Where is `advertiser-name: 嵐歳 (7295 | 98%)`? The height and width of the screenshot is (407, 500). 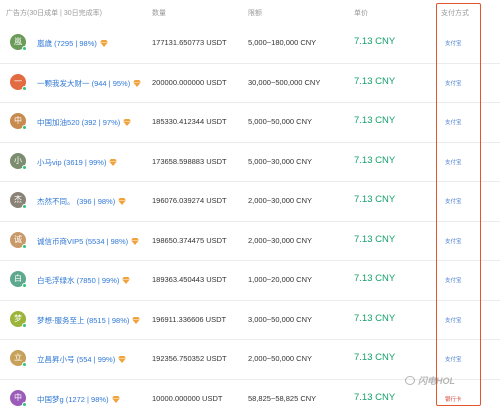
advertiser-name: 嵐歳 (7295 | 98%) is located at coordinates (67, 43).